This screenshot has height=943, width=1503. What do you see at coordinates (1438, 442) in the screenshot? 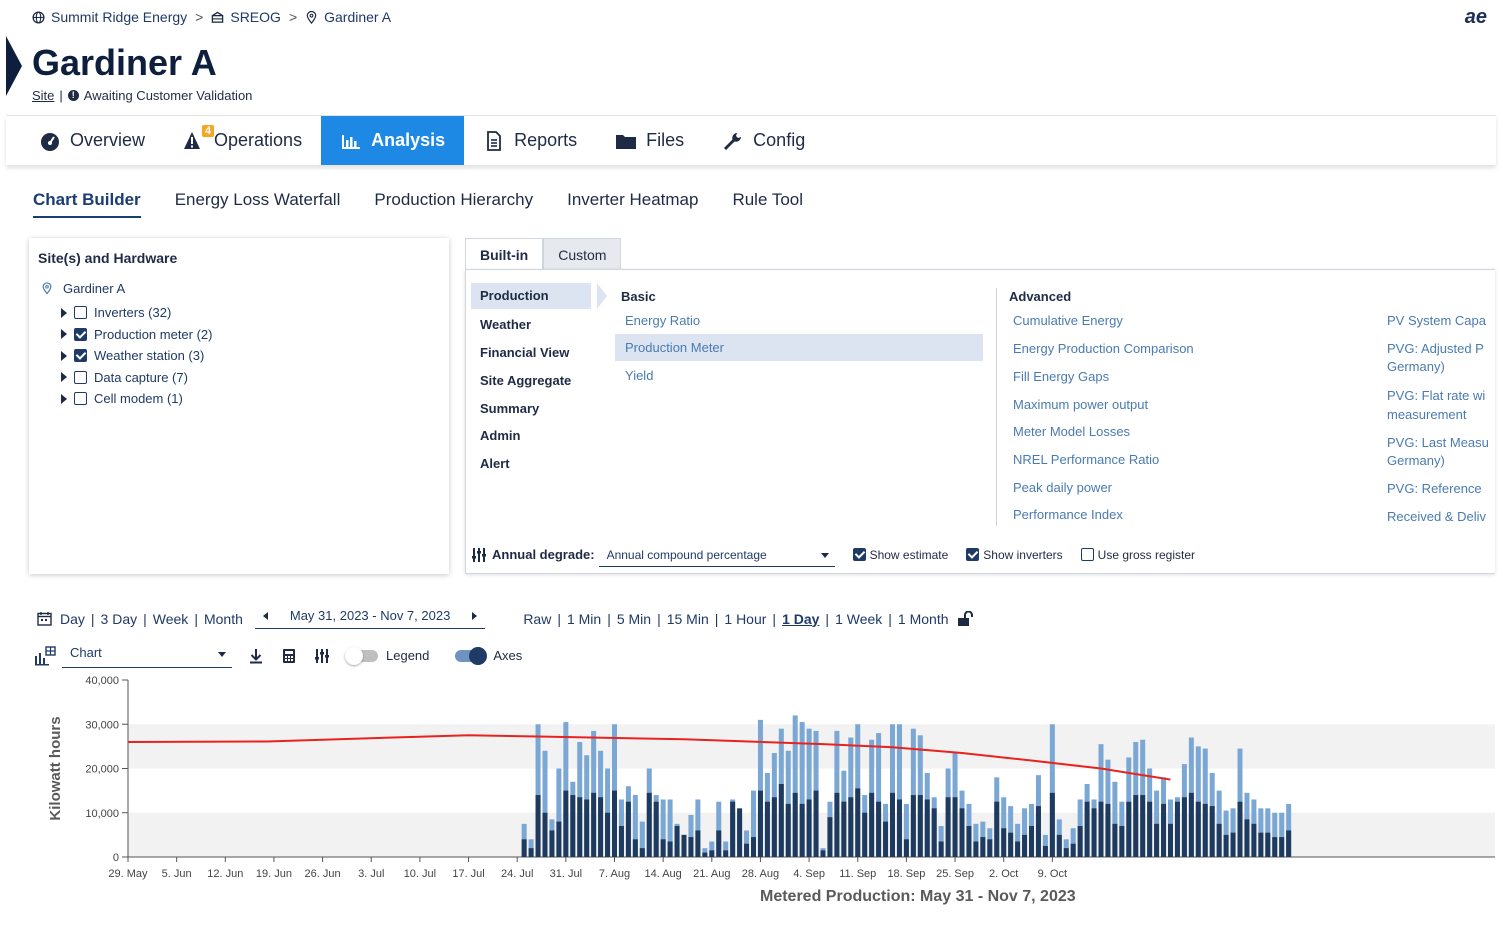
I see `chart-pvg-last-measured: PVG: Last Measu` at bounding box center [1438, 442].